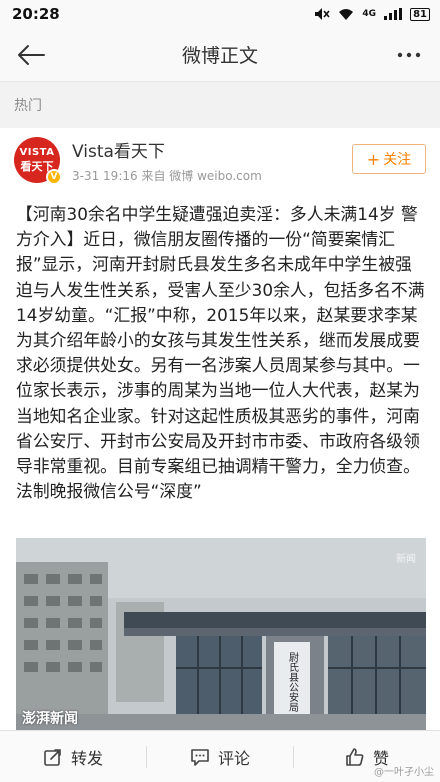 This screenshot has height=782, width=440. What do you see at coordinates (50, 719) in the screenshot?
I see `media-logo: 澎湃新闻` at bounding box center [50, 719].